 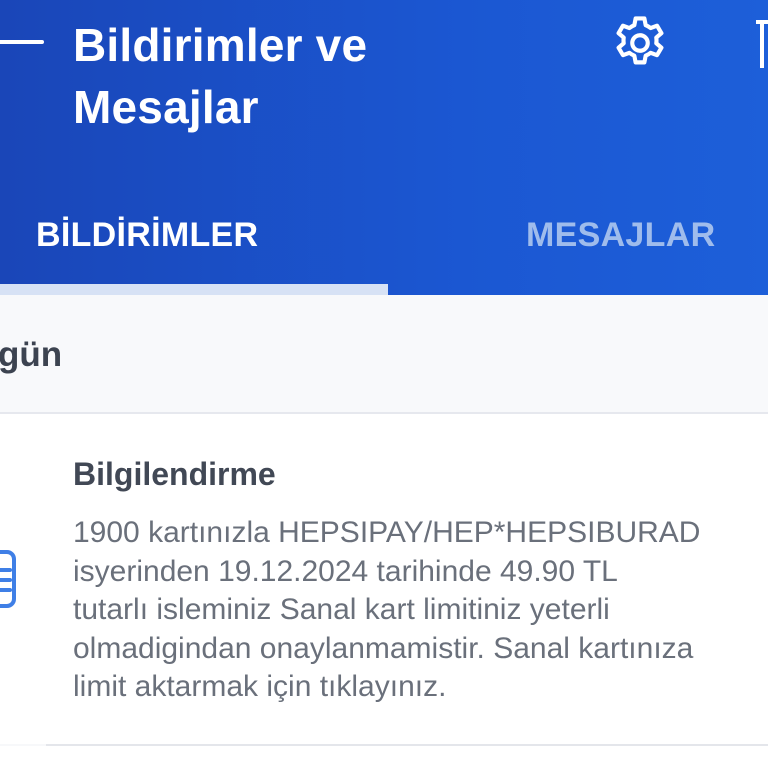 I want to click on tab-bildirimler: BİLDİRİMLER, so click(x=147, y=235).